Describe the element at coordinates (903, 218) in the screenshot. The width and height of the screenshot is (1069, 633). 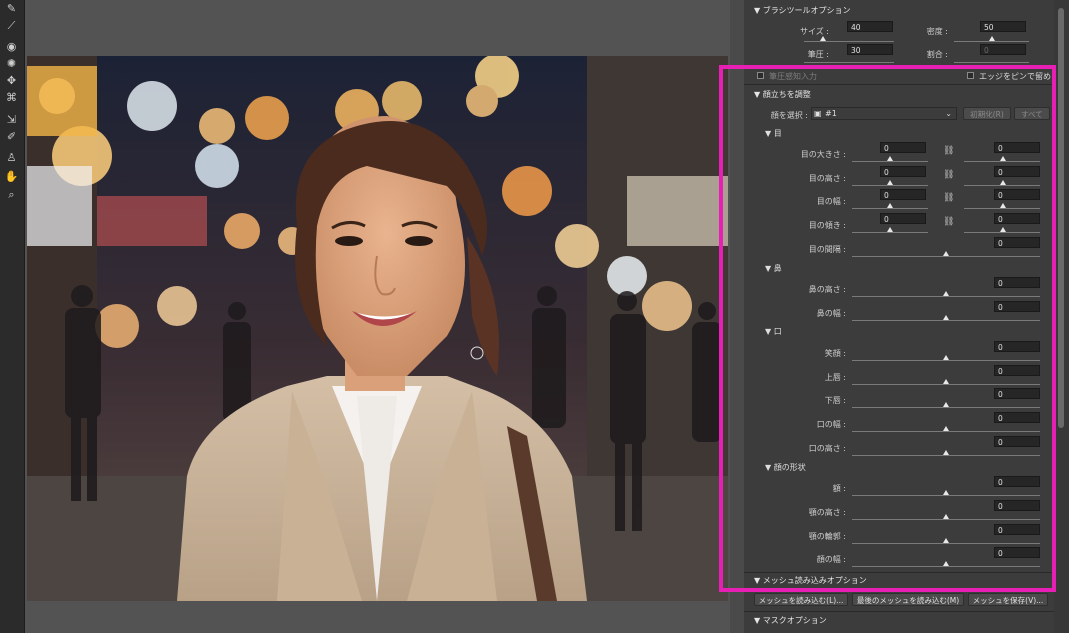
I see `eye-tilt-left-field: 0` at that location.